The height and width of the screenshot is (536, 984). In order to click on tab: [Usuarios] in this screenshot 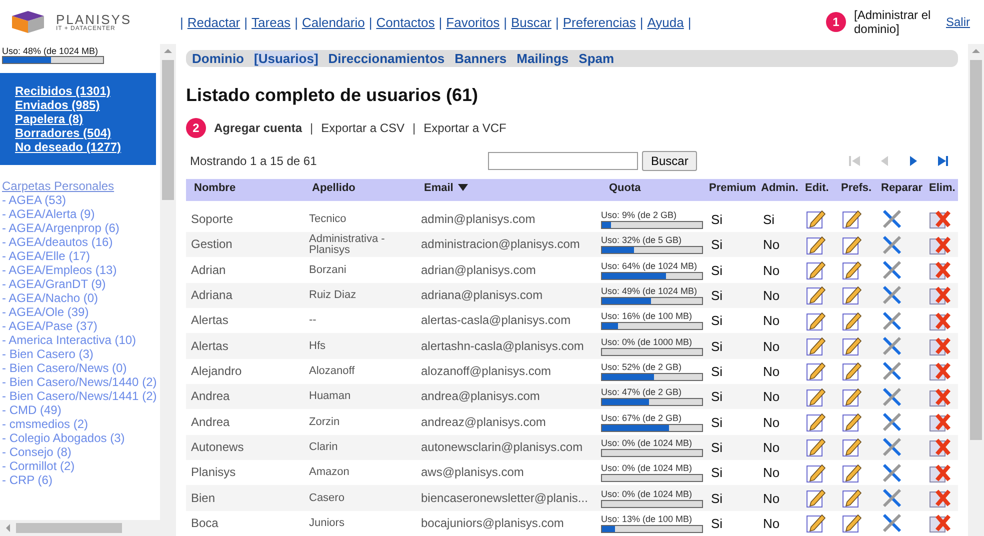, I will do `click(286, 58)`.